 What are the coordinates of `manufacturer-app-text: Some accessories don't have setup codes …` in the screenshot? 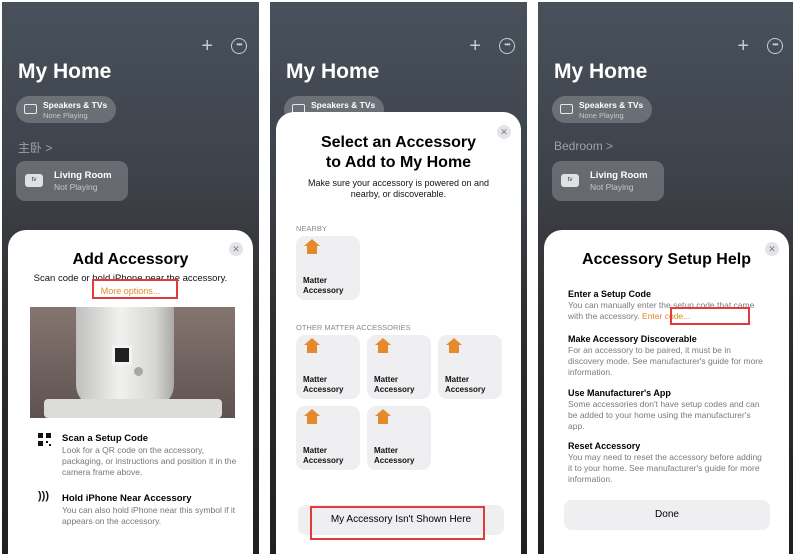 It's located at (664, 415).